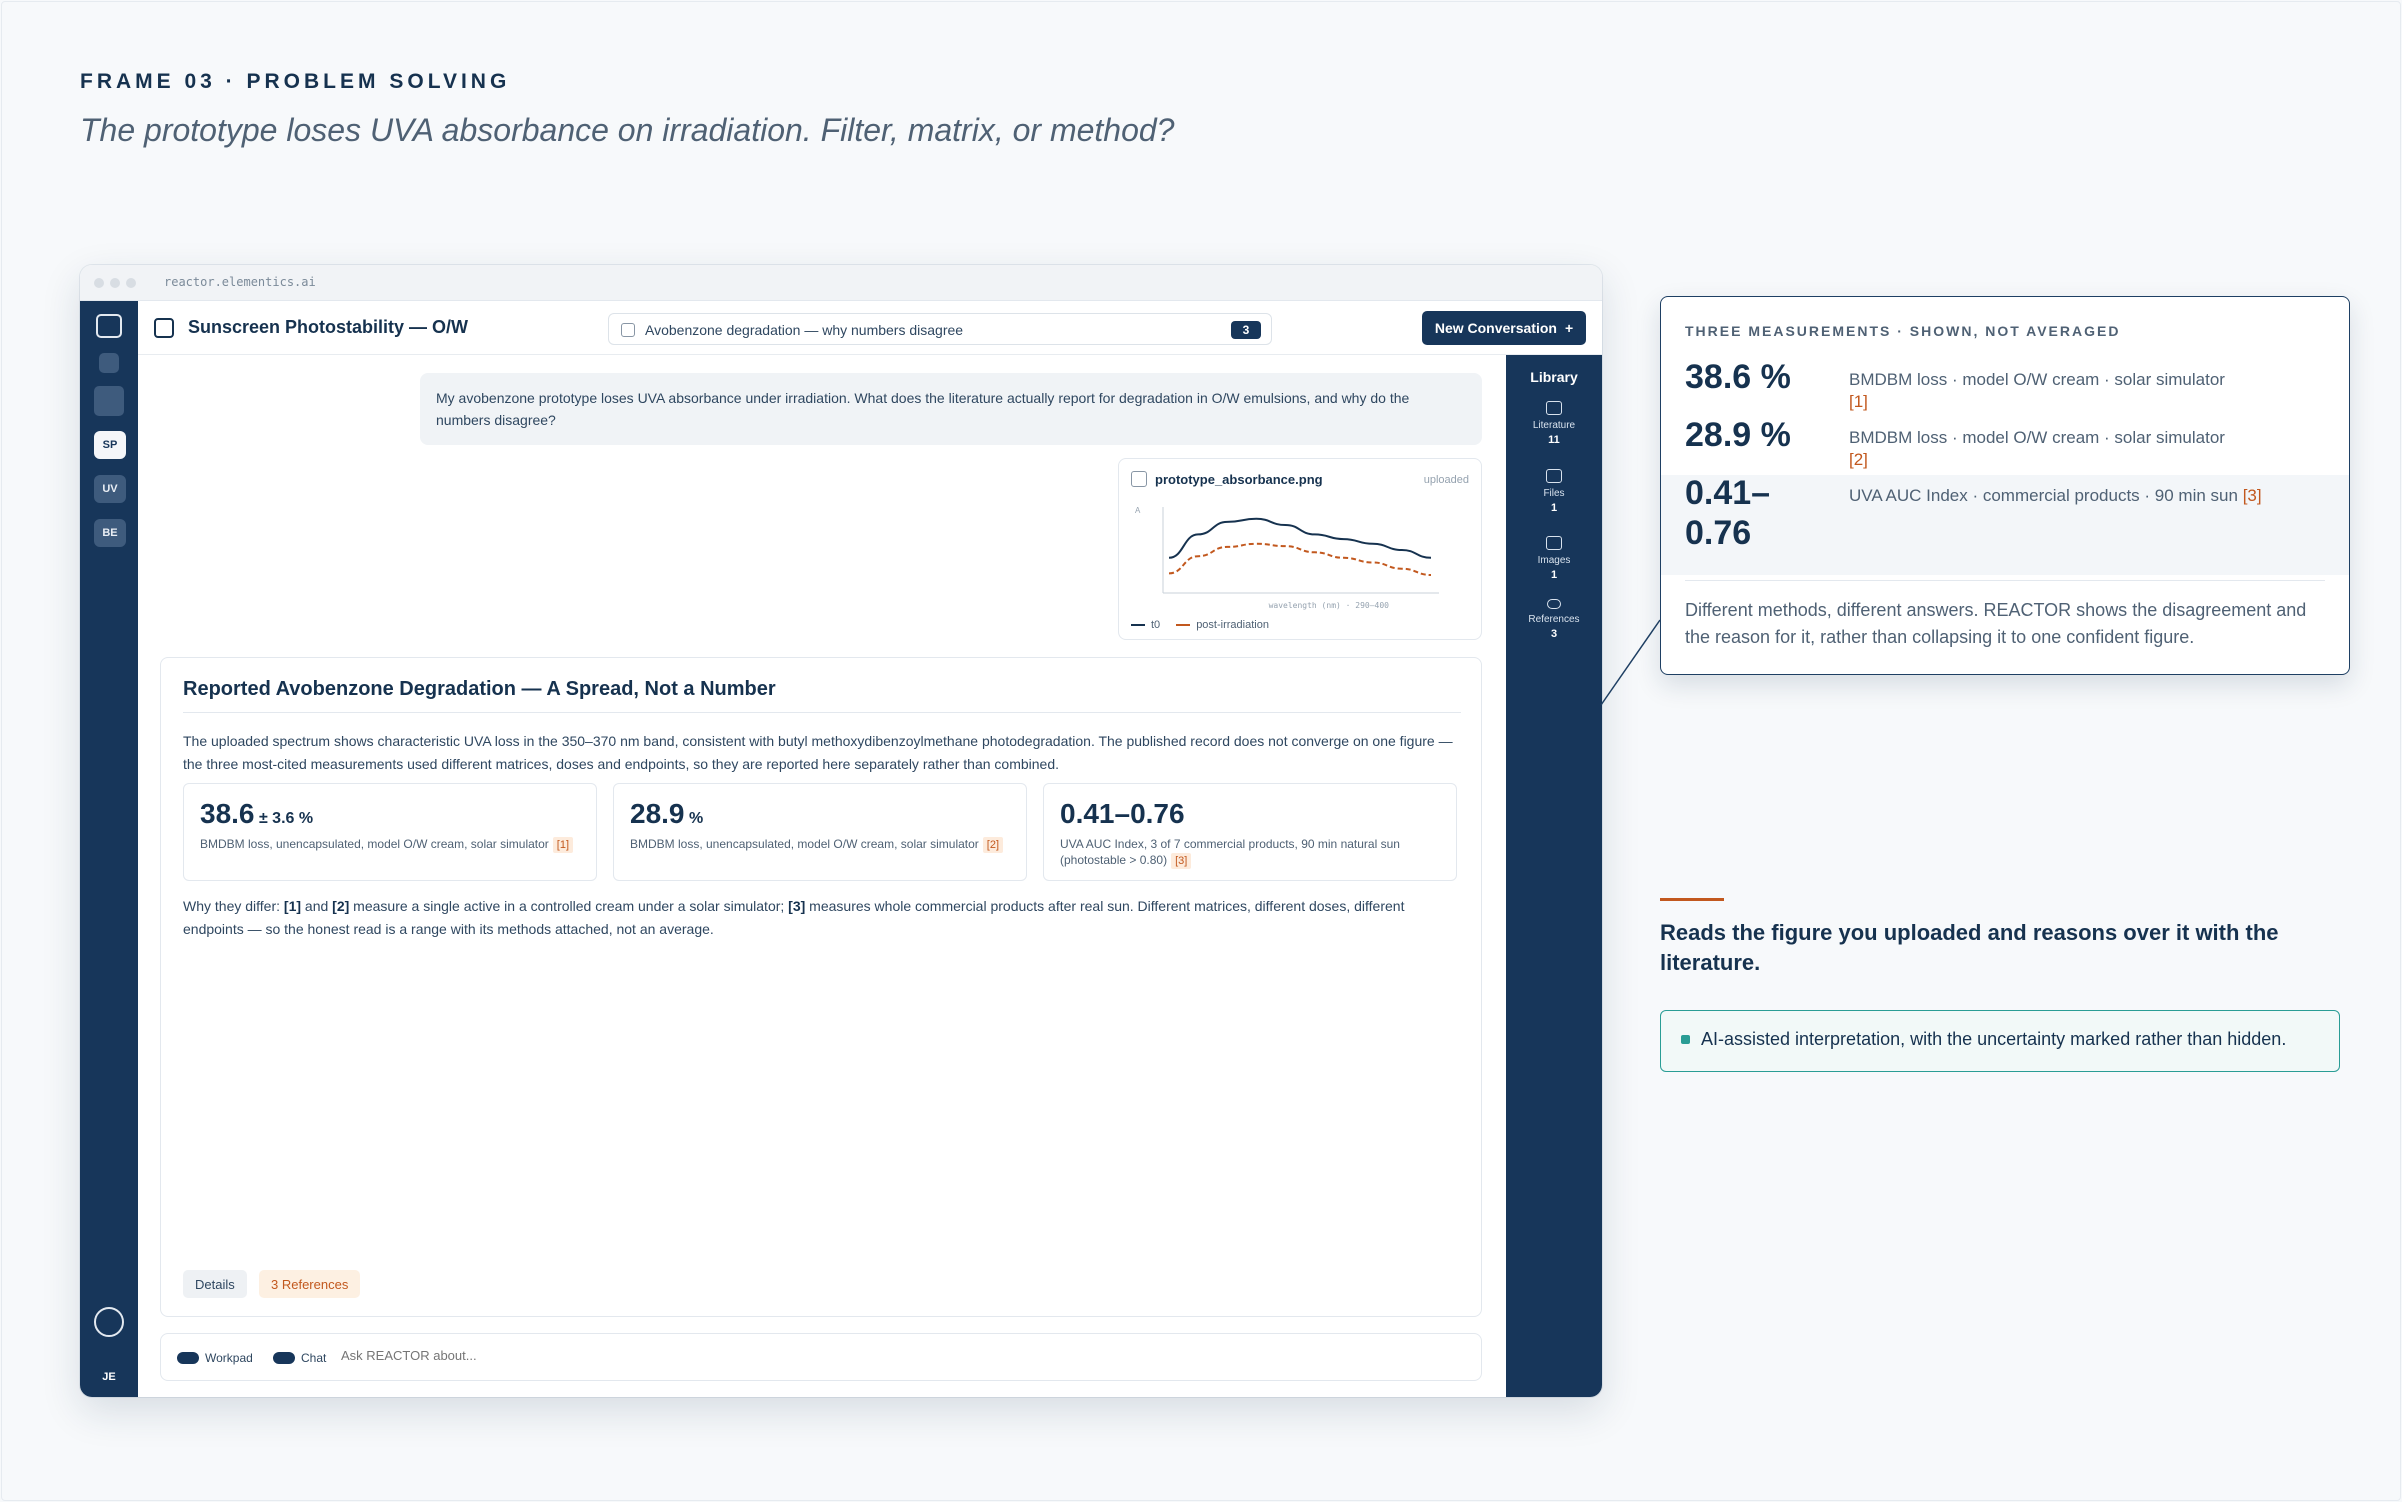  What do you see at coordinates (641, 1355) in the screenshot?
I see `ask-input` at bounding box center [641, 1355].